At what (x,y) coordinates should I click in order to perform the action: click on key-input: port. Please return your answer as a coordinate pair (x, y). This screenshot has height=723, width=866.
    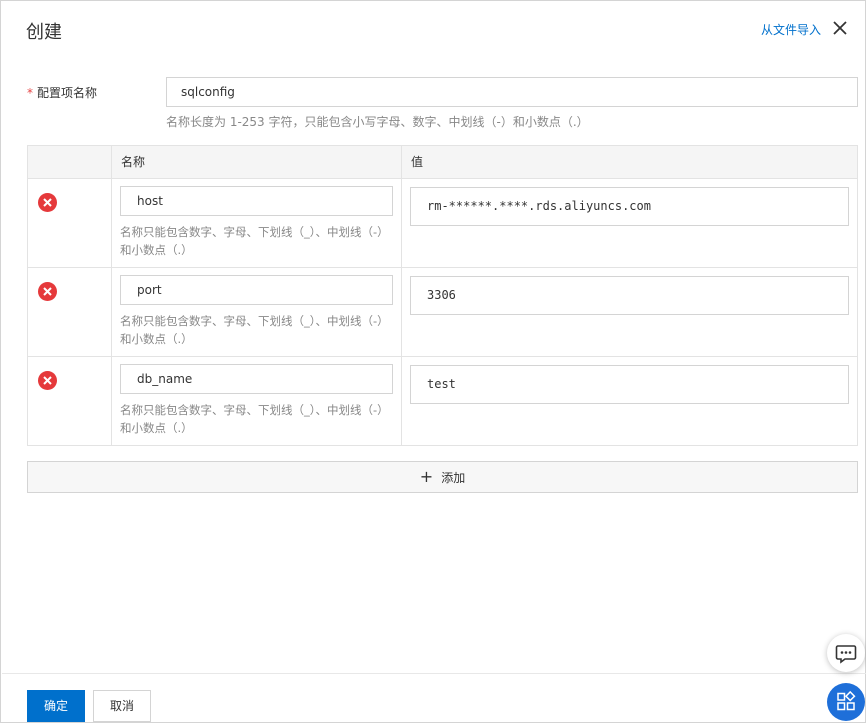
    Looking at the image, I should click on (256, 290).